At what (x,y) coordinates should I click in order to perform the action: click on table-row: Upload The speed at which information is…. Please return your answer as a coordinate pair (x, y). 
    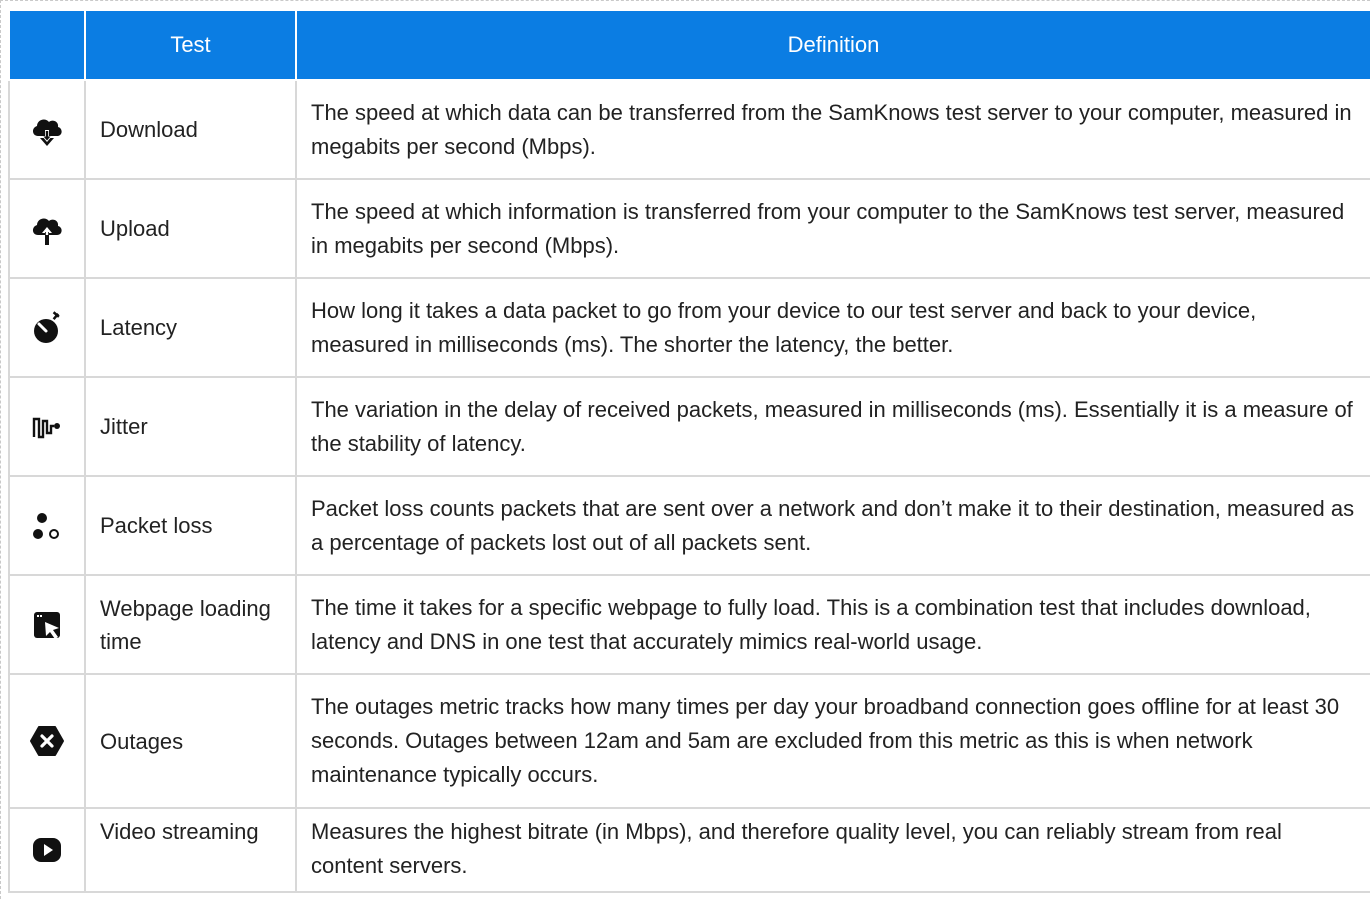
    Looking at the image, I should click on (689, 228).